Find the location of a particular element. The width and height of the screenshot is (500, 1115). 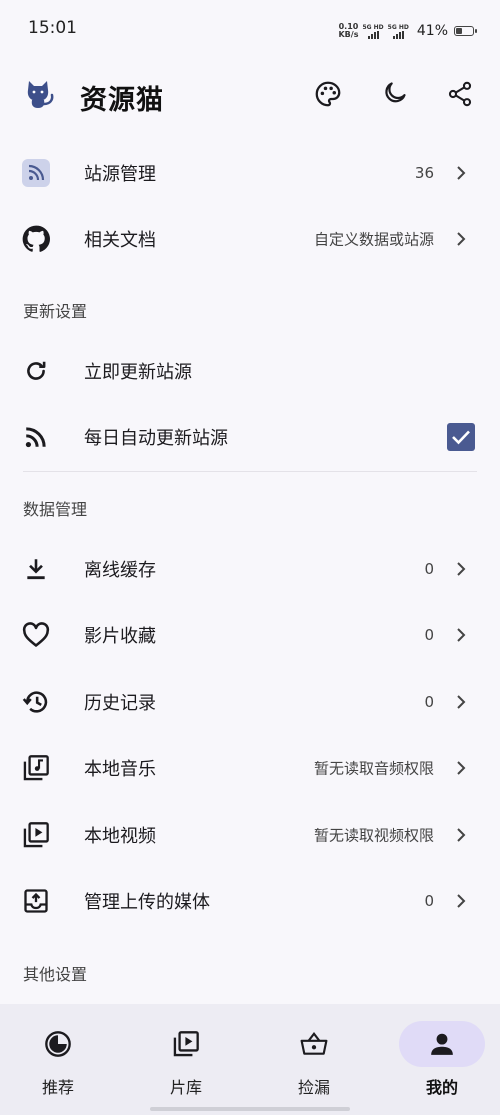

sim2-signal: 5G HD is located at coordinates (398, 31).